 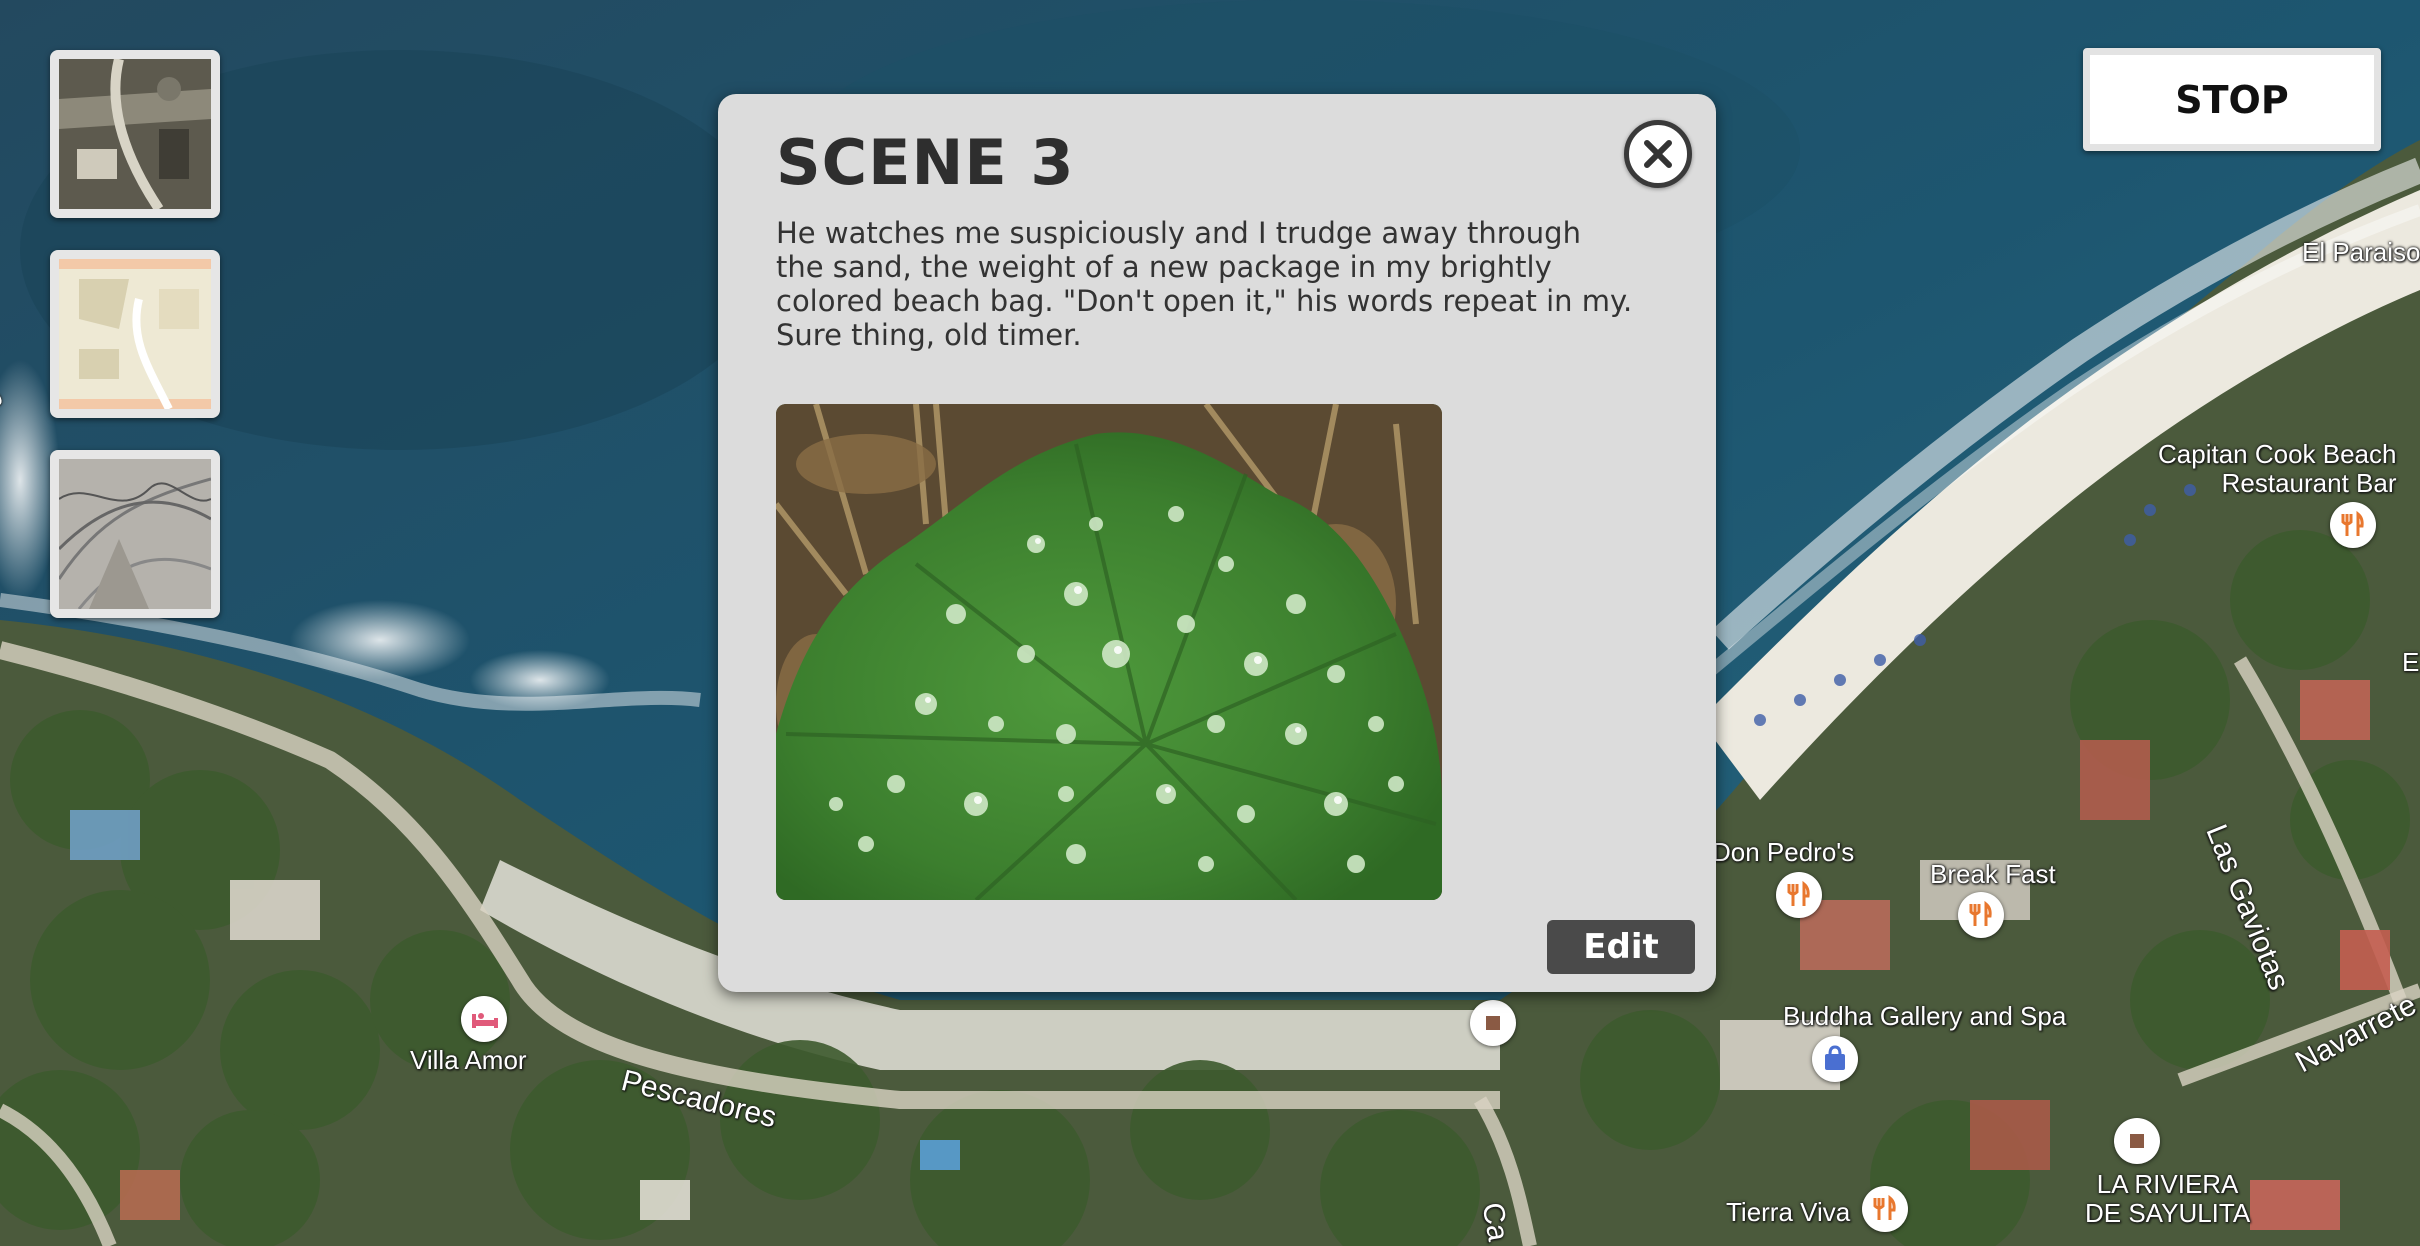 What do you see at coordinates (2361, 252) in the screenshot?
I see `map-label-el-paraiso: El Paraiso` at bounding box center [2361, 252].